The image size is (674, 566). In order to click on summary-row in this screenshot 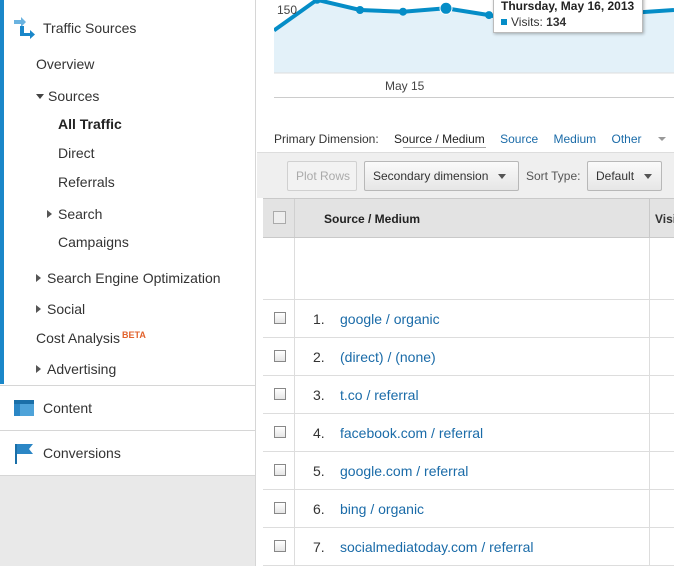, I will do `click(468, 269)`.